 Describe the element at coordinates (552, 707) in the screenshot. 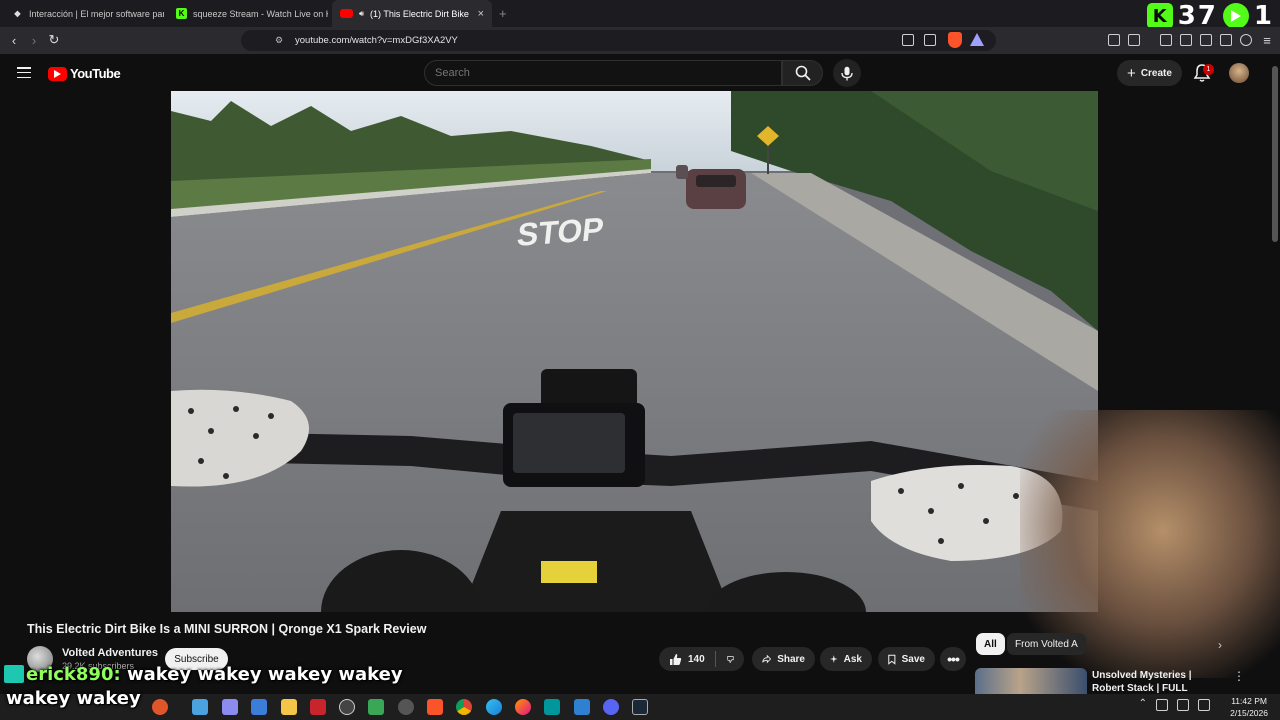

I see `arduino-icon` at that location.